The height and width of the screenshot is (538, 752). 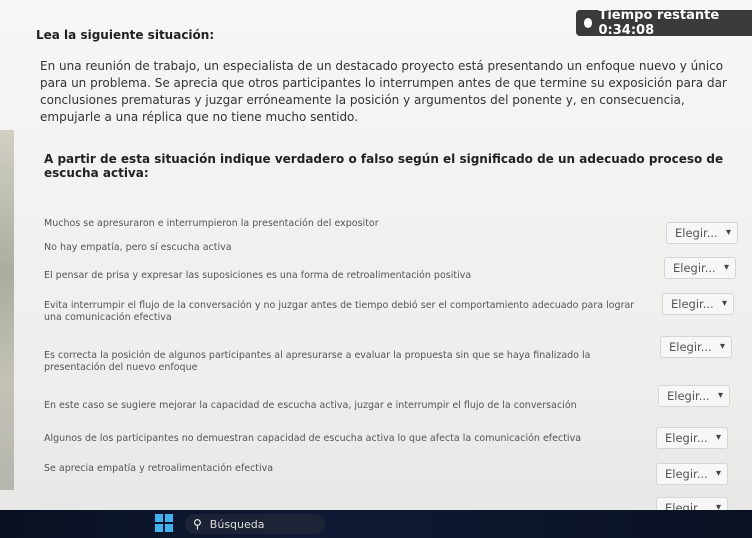 I want to click on time-remaining-badge: Tiempo restante 0:34:08, so click(x=664, y=23).